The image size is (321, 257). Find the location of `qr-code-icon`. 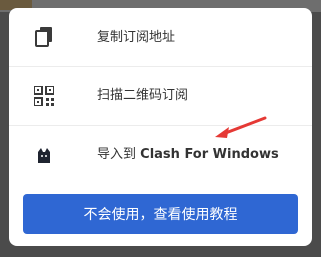

qr-code-icon is located at coordinates (44, 96).